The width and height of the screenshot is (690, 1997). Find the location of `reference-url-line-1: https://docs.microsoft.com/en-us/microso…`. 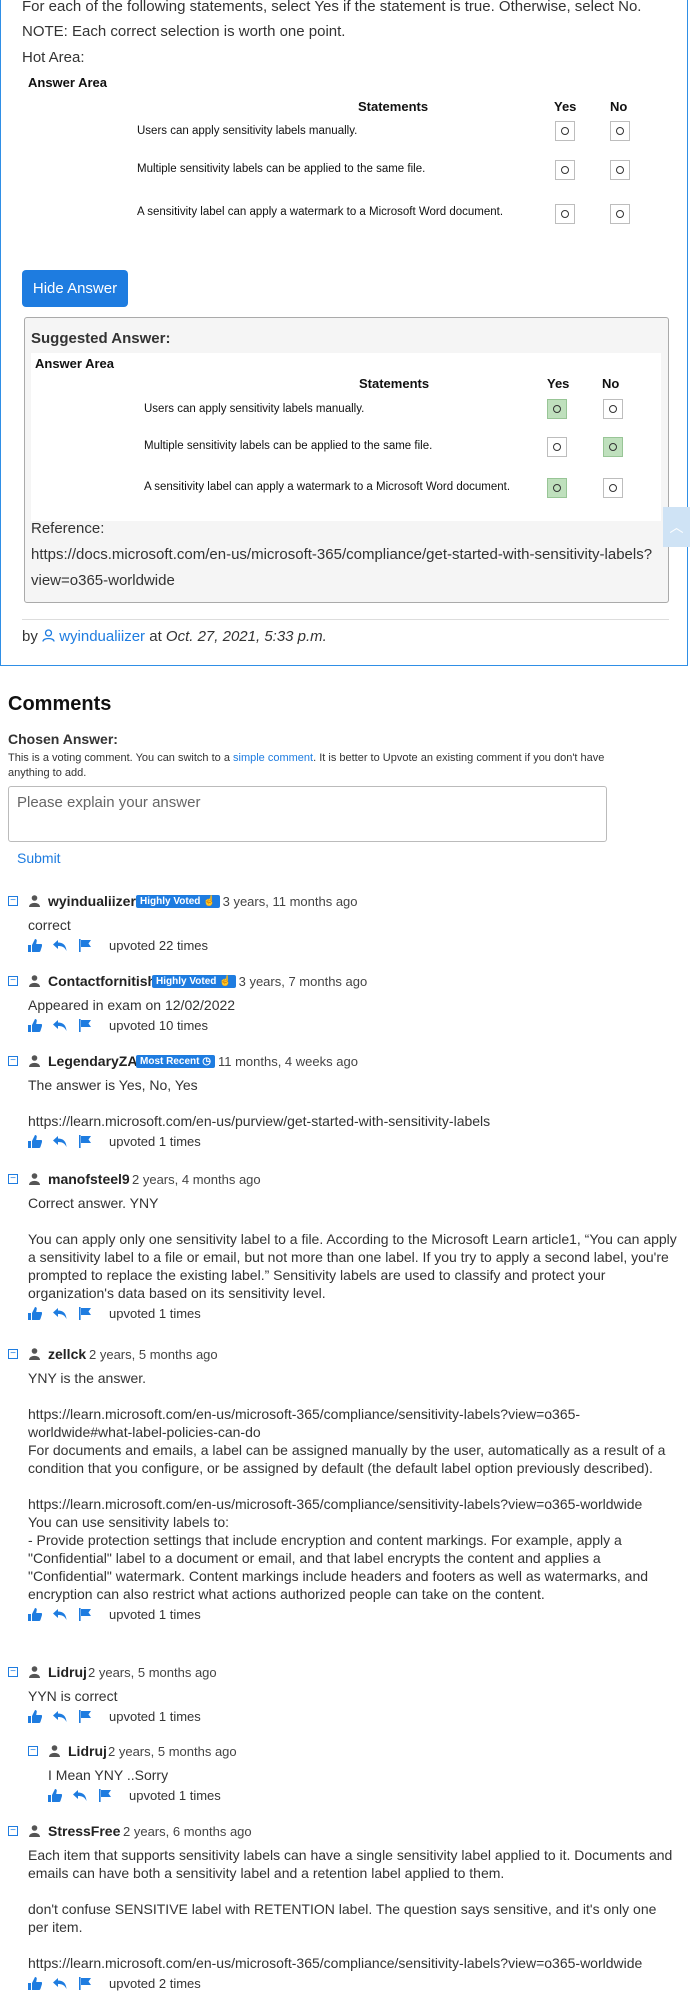

reference-url-line-1: https://docs.microsoft.com/en-us/microso… is located at coordinates (341, 554).